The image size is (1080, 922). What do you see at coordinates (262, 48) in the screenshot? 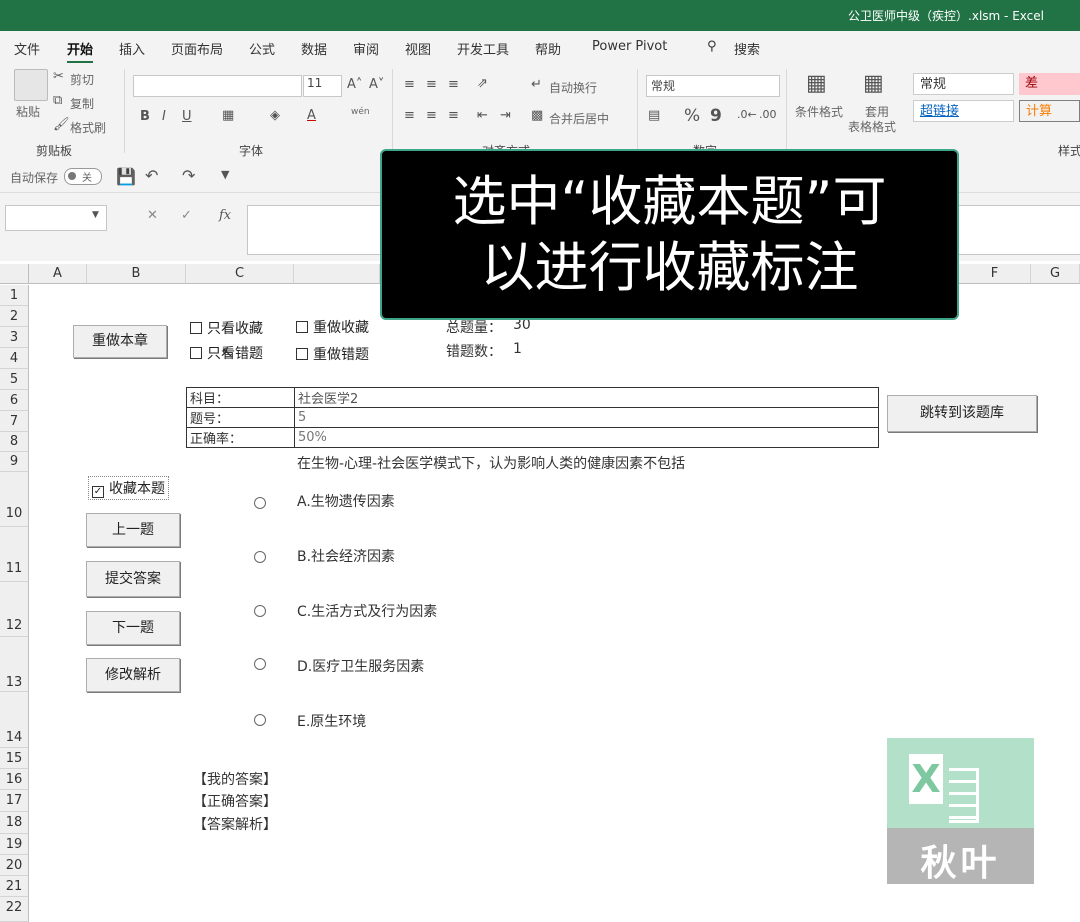
I see `tab-formulas: 公式` at bounding box center [262, 48].